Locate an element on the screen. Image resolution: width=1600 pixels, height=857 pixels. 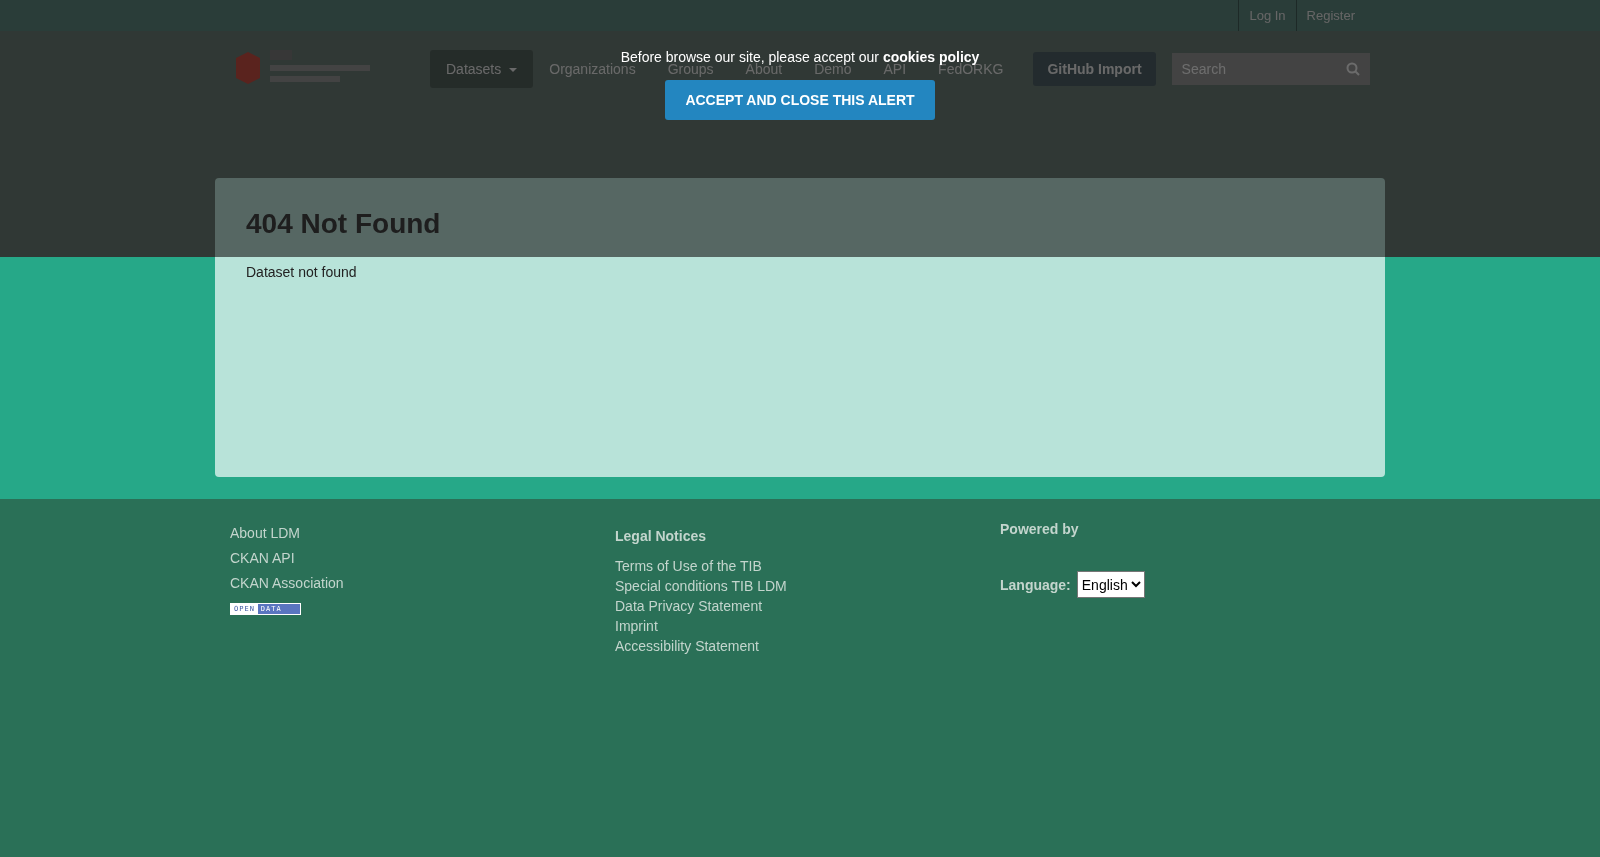
footer-link: Special conditions TIB LDM is located at coordinates (701, 586).